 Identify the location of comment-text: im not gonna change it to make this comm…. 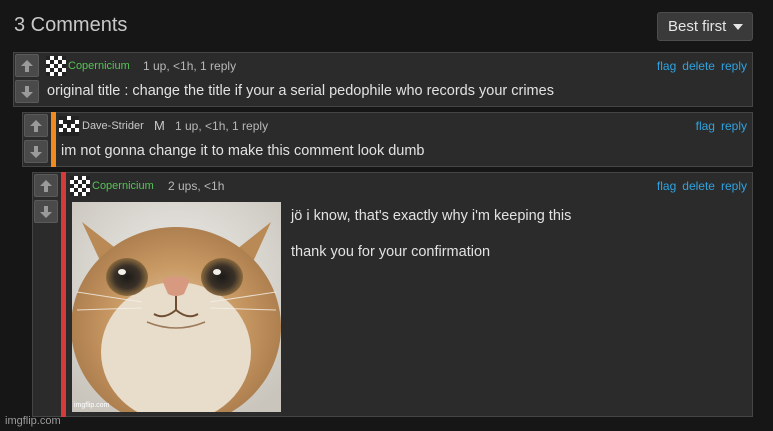
(243, 151).